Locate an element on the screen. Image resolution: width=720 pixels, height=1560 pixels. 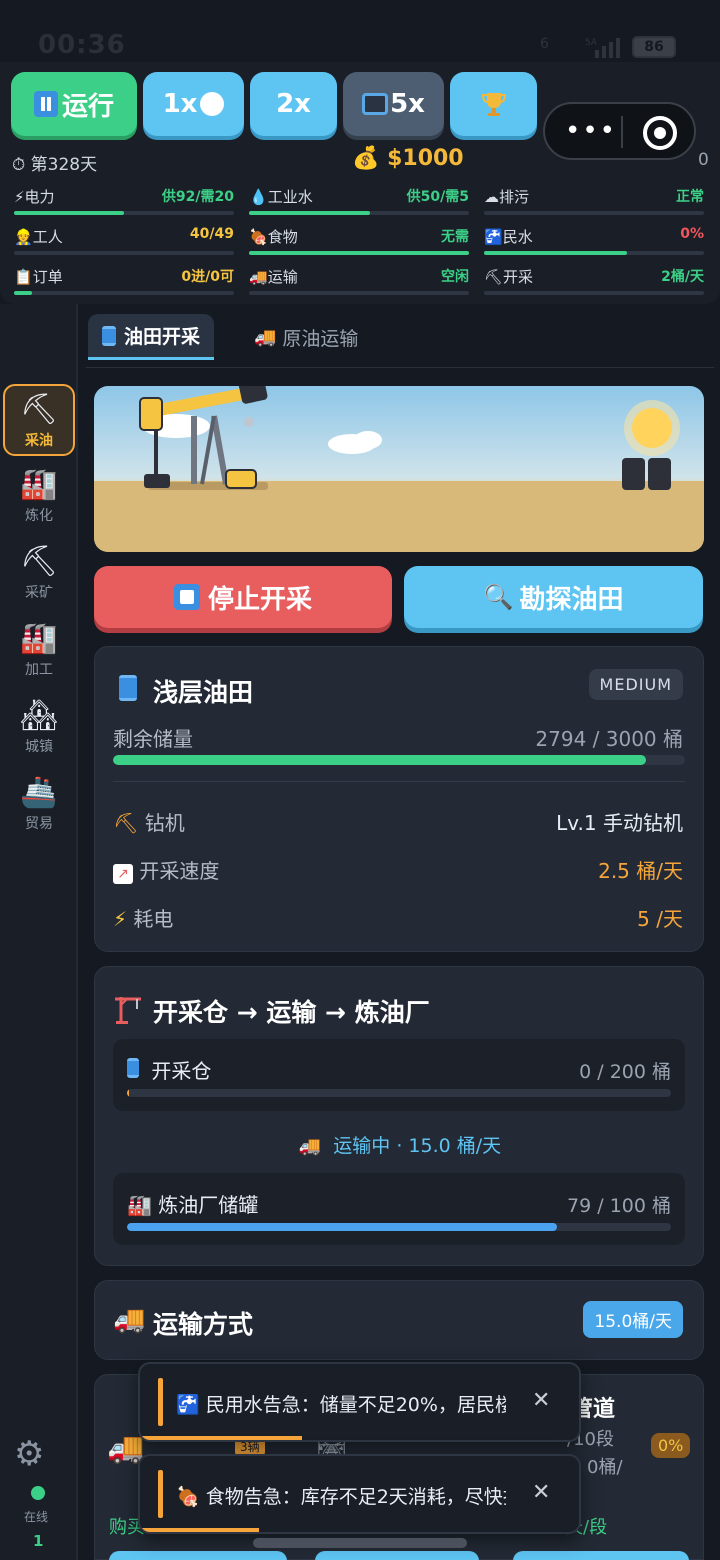
stat-label-text: 工人 is located at coordinates (47, 237).